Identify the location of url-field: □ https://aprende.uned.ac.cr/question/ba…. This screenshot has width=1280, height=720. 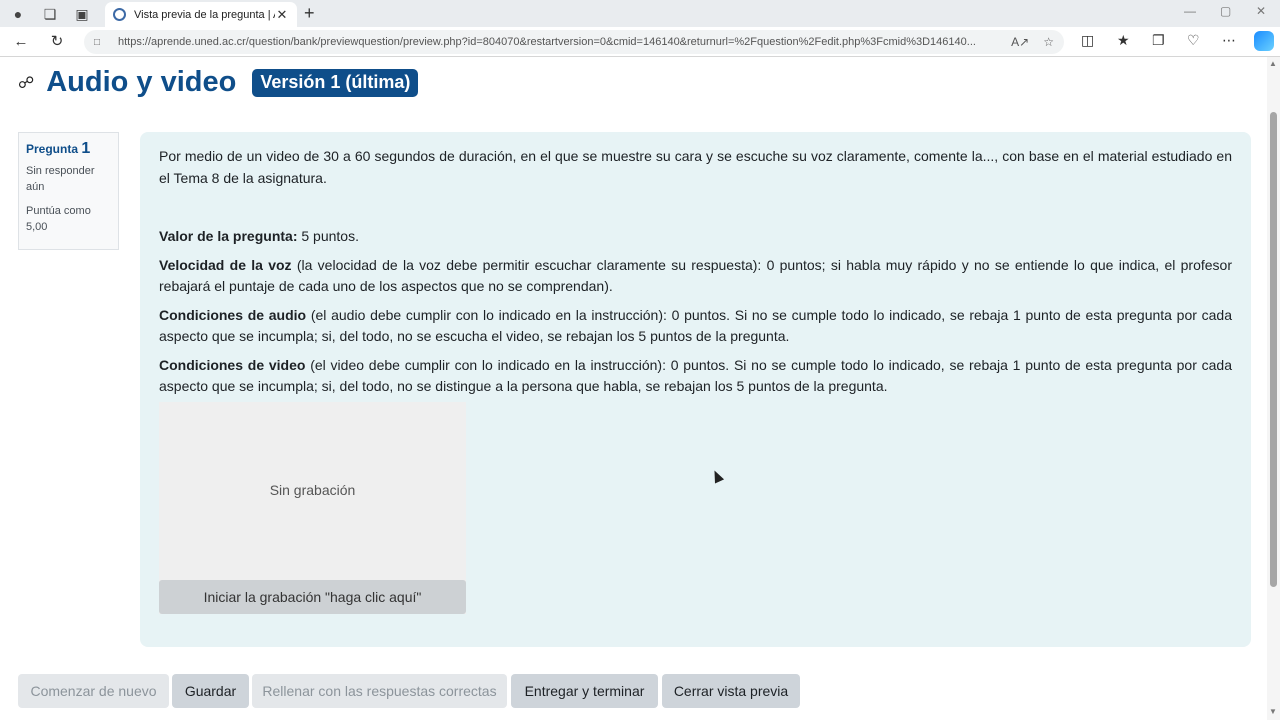
(574, 42).